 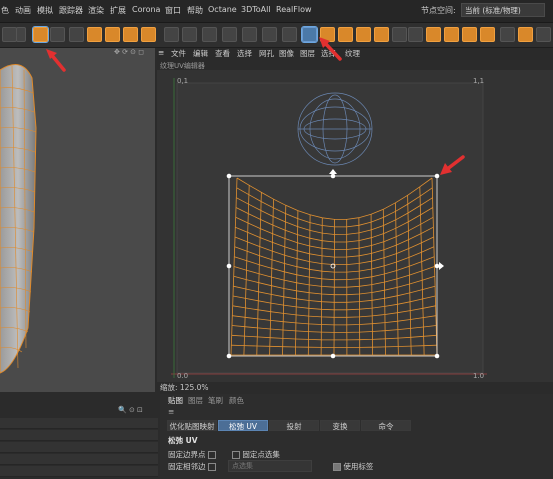 I want to click on subtab-projection: 投射, so click(x=294, y=425).